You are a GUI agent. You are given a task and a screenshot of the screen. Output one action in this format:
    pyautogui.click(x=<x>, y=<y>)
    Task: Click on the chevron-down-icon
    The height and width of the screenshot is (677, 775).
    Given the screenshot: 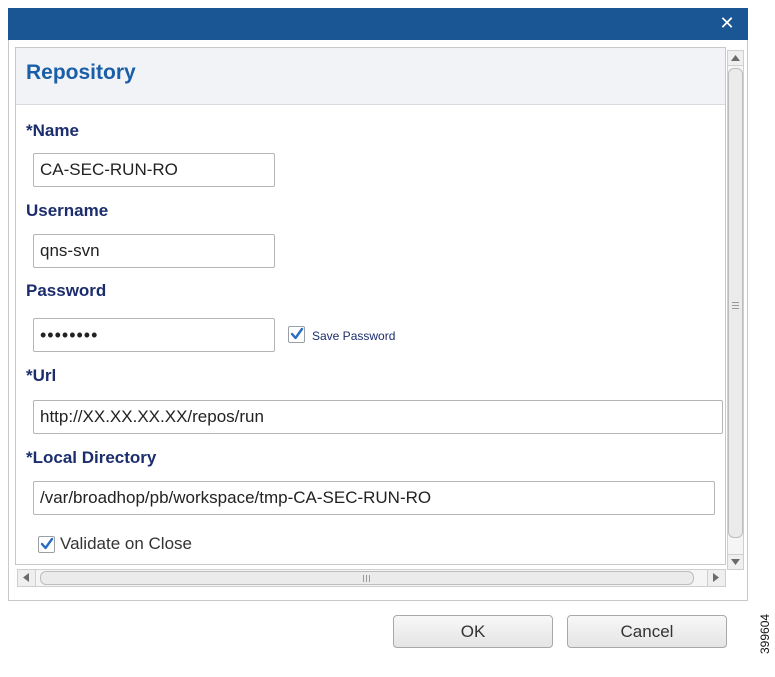 What is the action you would take?
    pyautogui.click(x=735, y=562)
    